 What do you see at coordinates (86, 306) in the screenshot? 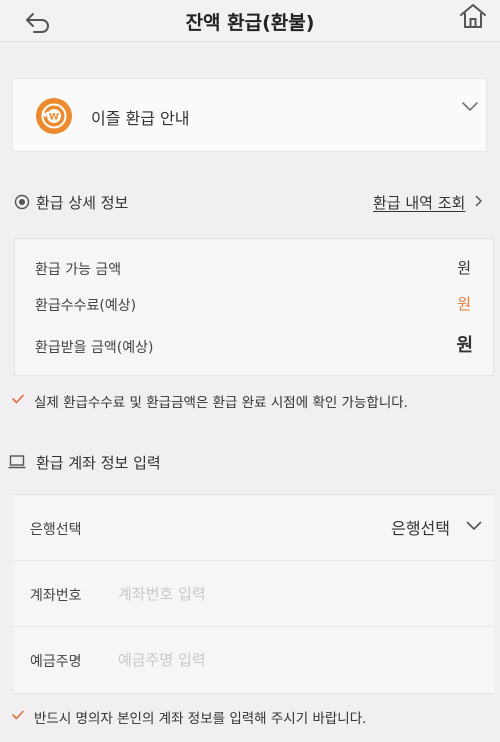
I see `refund-fee-label: 환급수수료(예상)` at bounding box center [86, 306].